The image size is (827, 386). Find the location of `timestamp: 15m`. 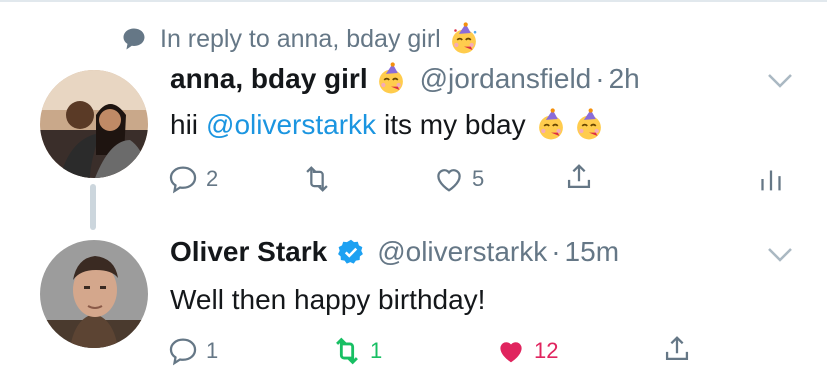

timestamp: 15m is located at coordinates (592, 252).